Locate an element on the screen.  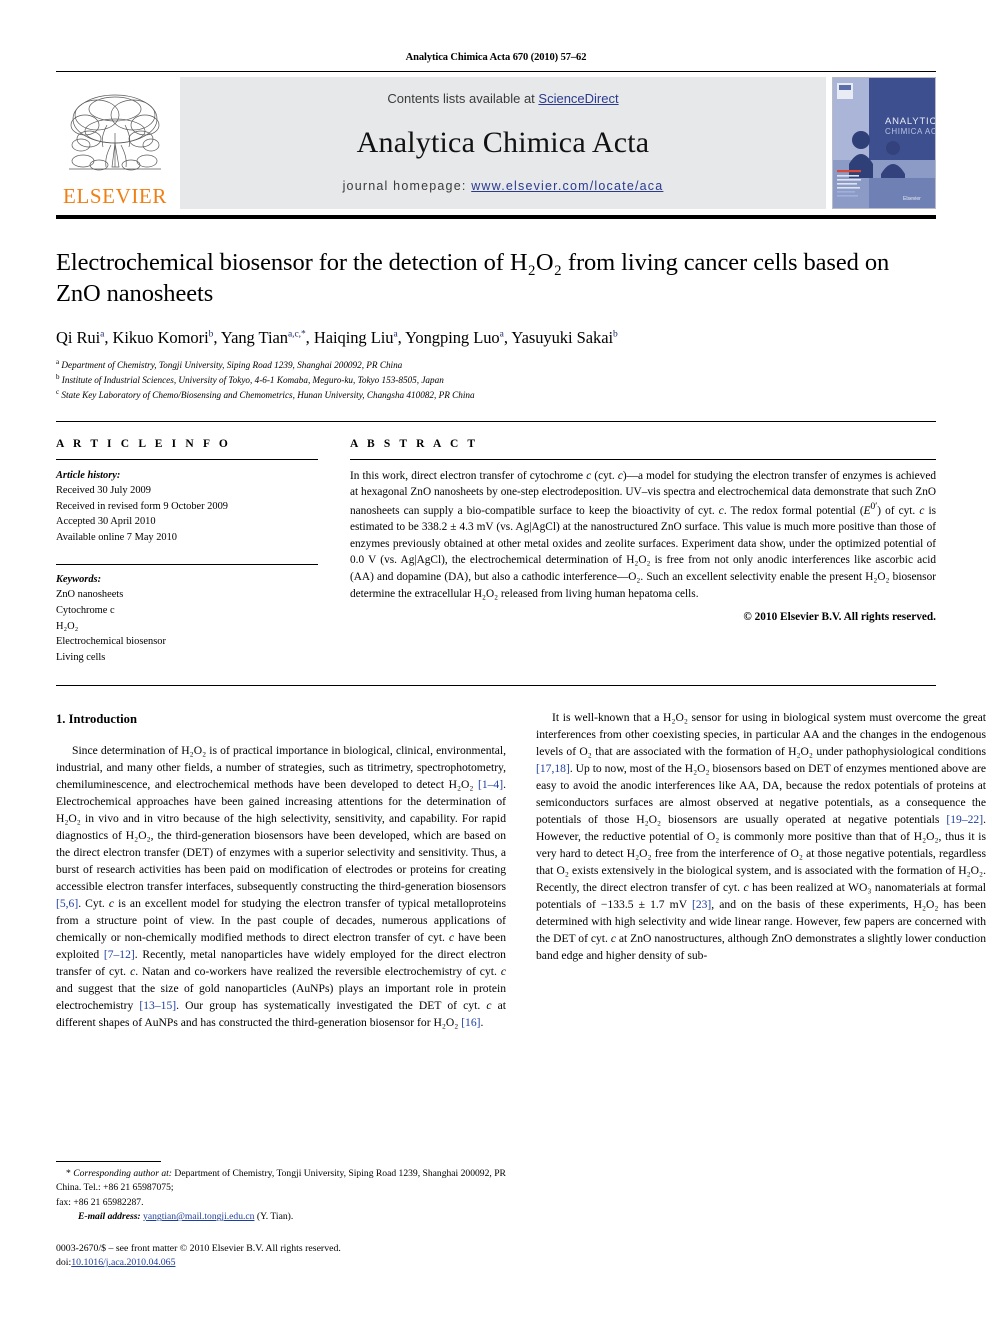
elsevier-tree-icon is located at coordinates (115, 132).